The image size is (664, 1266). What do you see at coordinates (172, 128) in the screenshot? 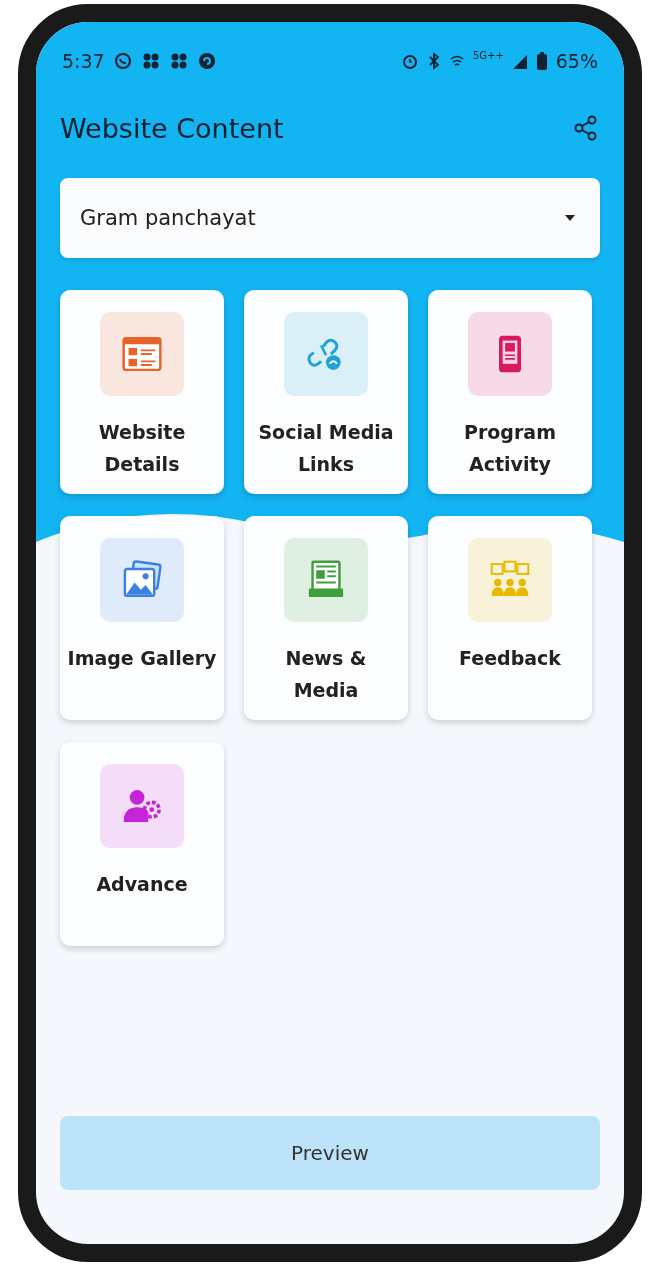
I see `app-title: Website Content` at bounding box center [172, 128].